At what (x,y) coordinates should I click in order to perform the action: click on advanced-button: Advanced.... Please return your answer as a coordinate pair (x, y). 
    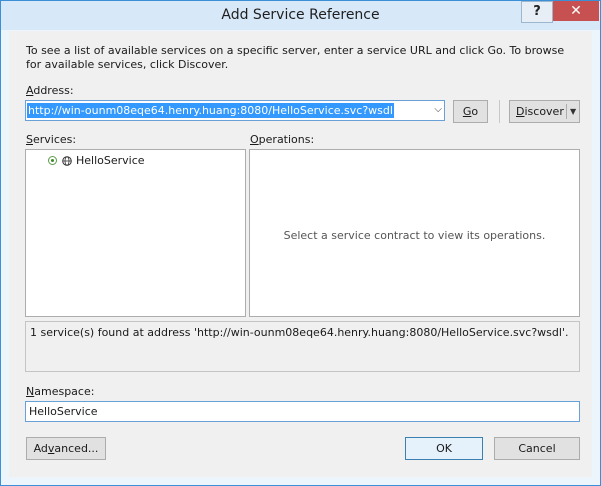
    Looking at the image, I should click on (66, 448).